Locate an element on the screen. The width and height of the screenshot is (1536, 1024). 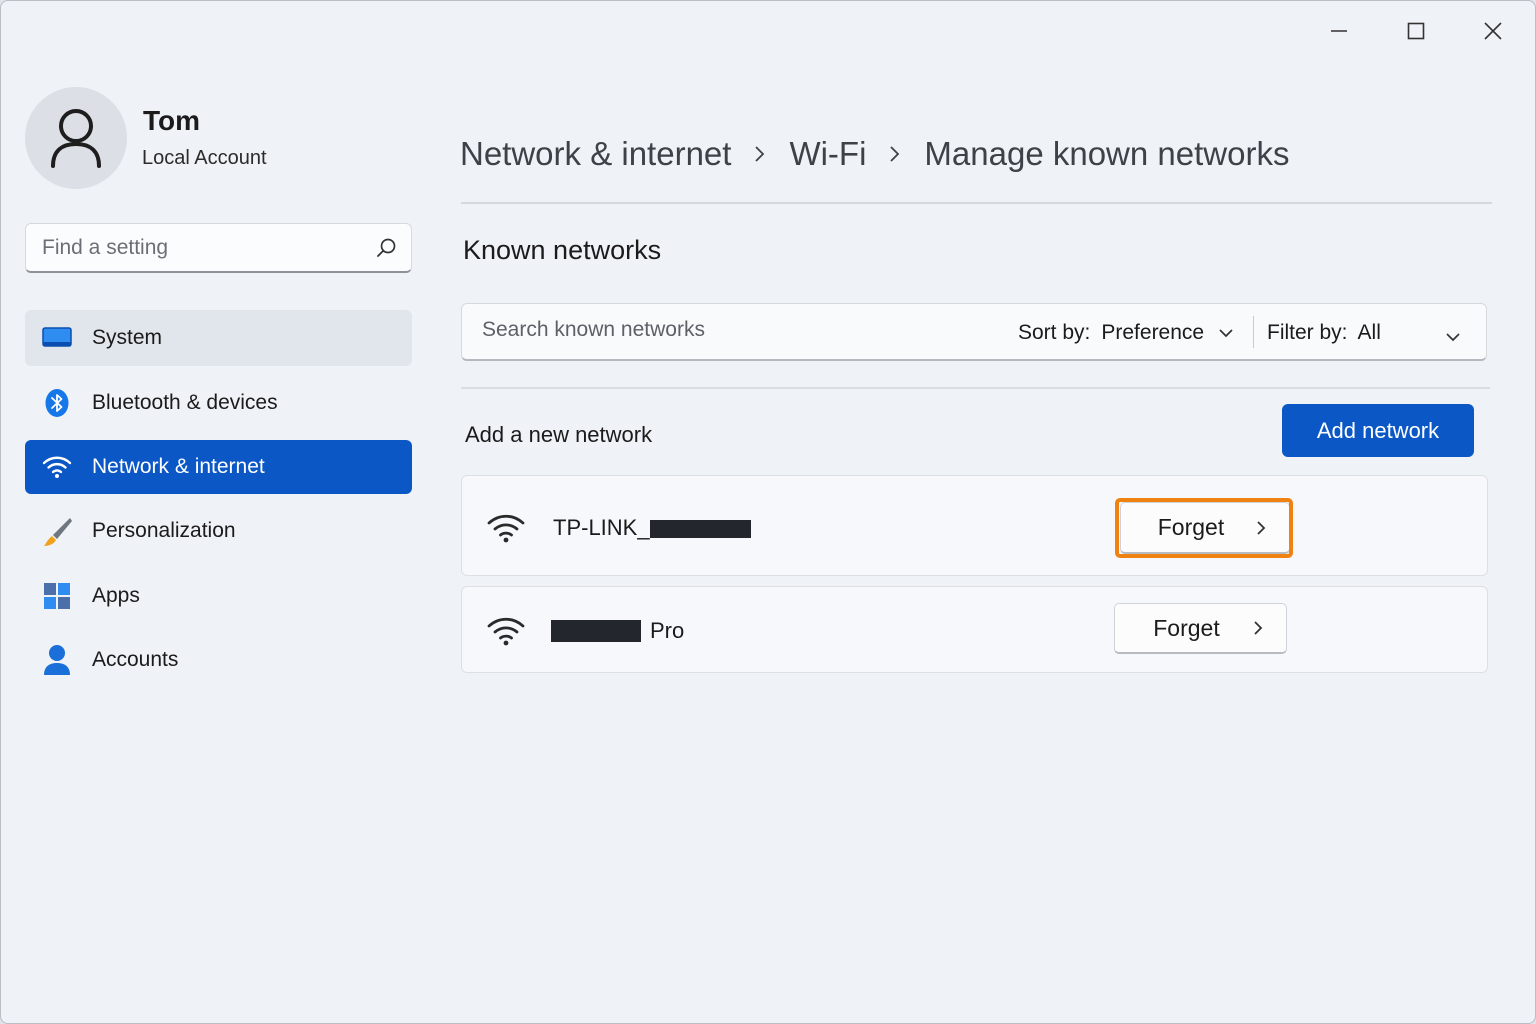
network-ssid: TP-LINK_ is located at coordinates (652, 528).